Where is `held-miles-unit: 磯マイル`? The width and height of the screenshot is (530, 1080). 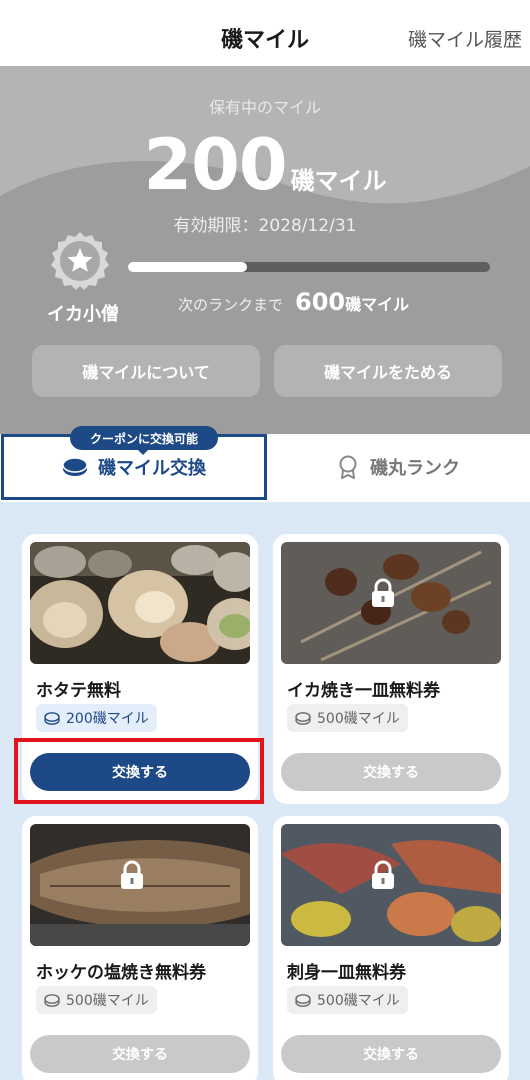
held-miles-unit: 磯マイル is located at coordinates (338, 181).